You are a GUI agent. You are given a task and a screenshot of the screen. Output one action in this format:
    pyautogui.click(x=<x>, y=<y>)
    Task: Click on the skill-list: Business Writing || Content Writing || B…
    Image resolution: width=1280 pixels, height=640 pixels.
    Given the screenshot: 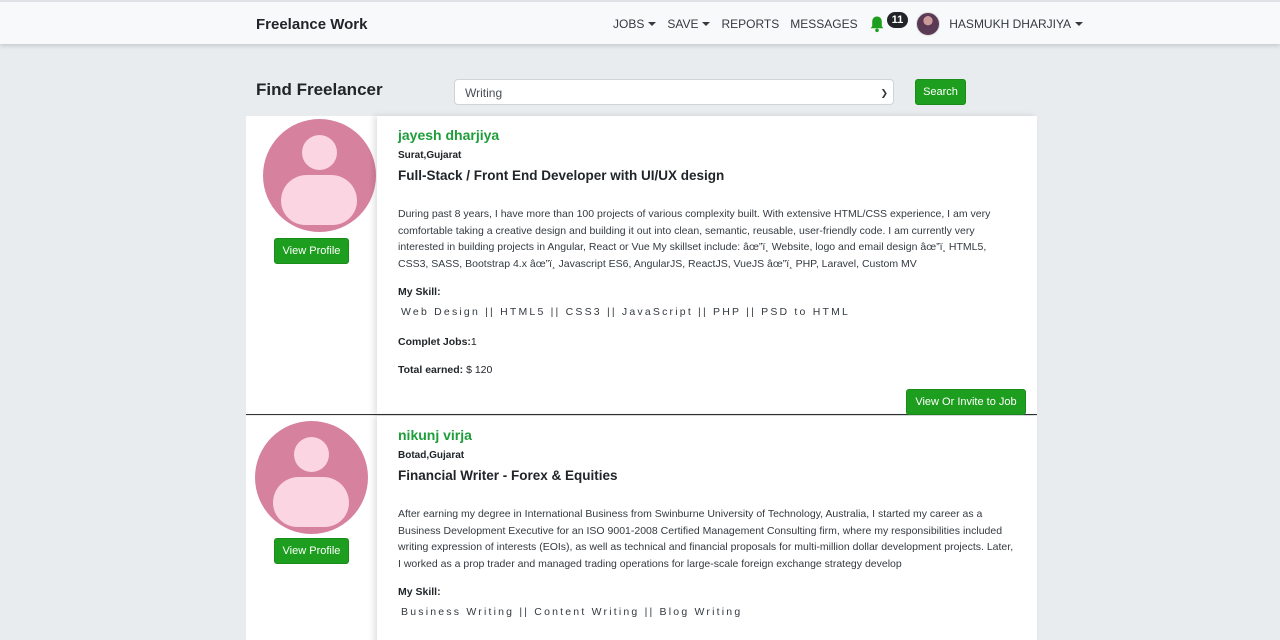 What is the action you would take?
    pyautogui.click(x=572, y=612)
    